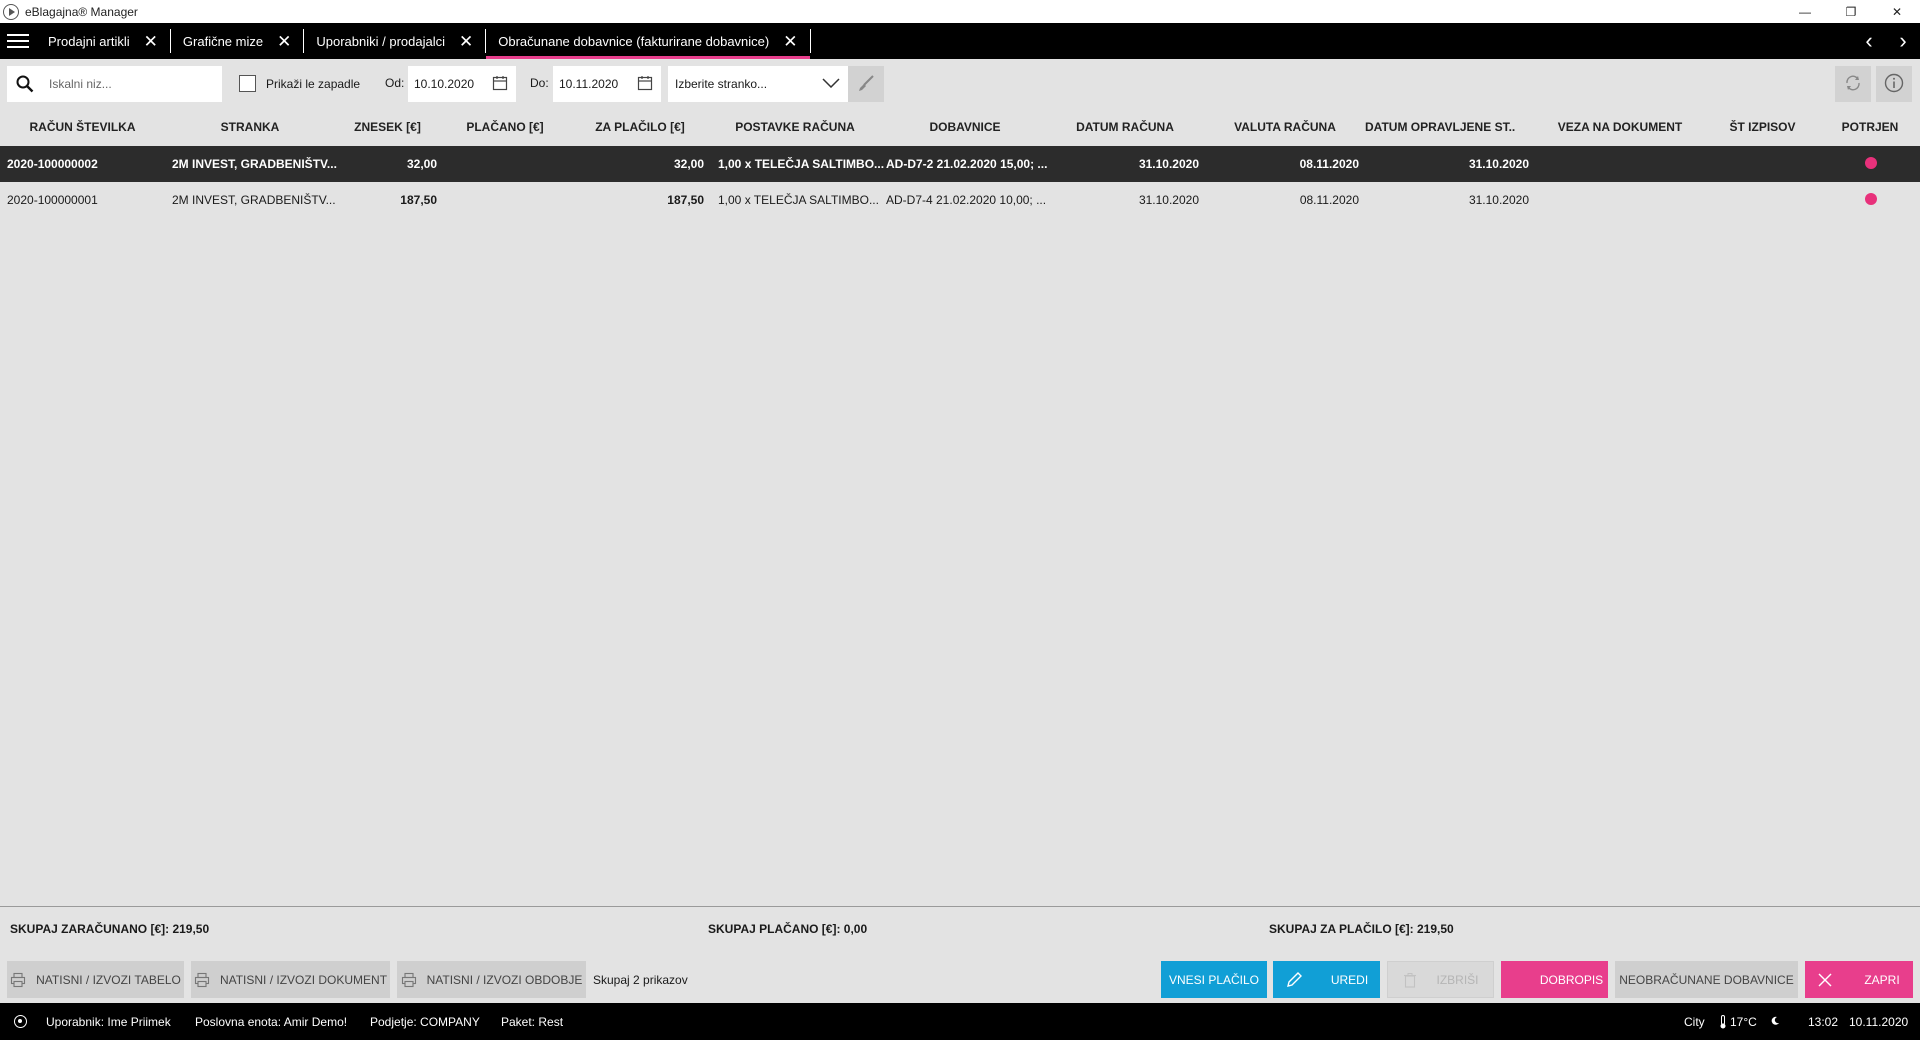  I want to click on weather-temperature: 17°C, so click(1743, 1022).